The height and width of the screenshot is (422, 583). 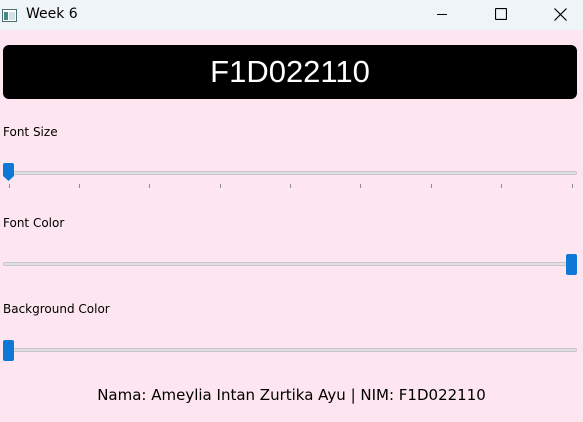 I want to click on font-size-label: Font Size, so click(x=30, y=132).